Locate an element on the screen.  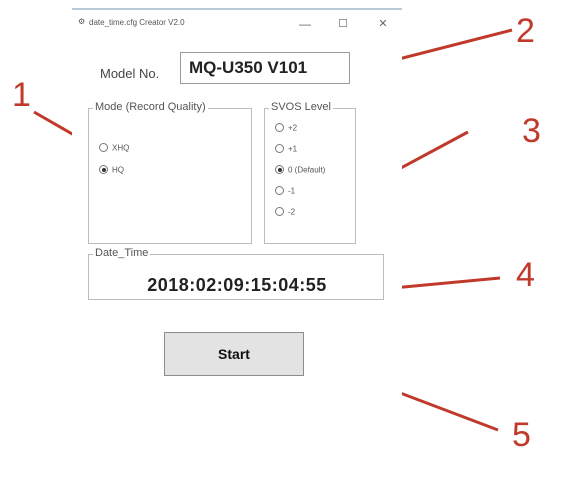
model-label: Model No. is located at coordinates (130, 73).